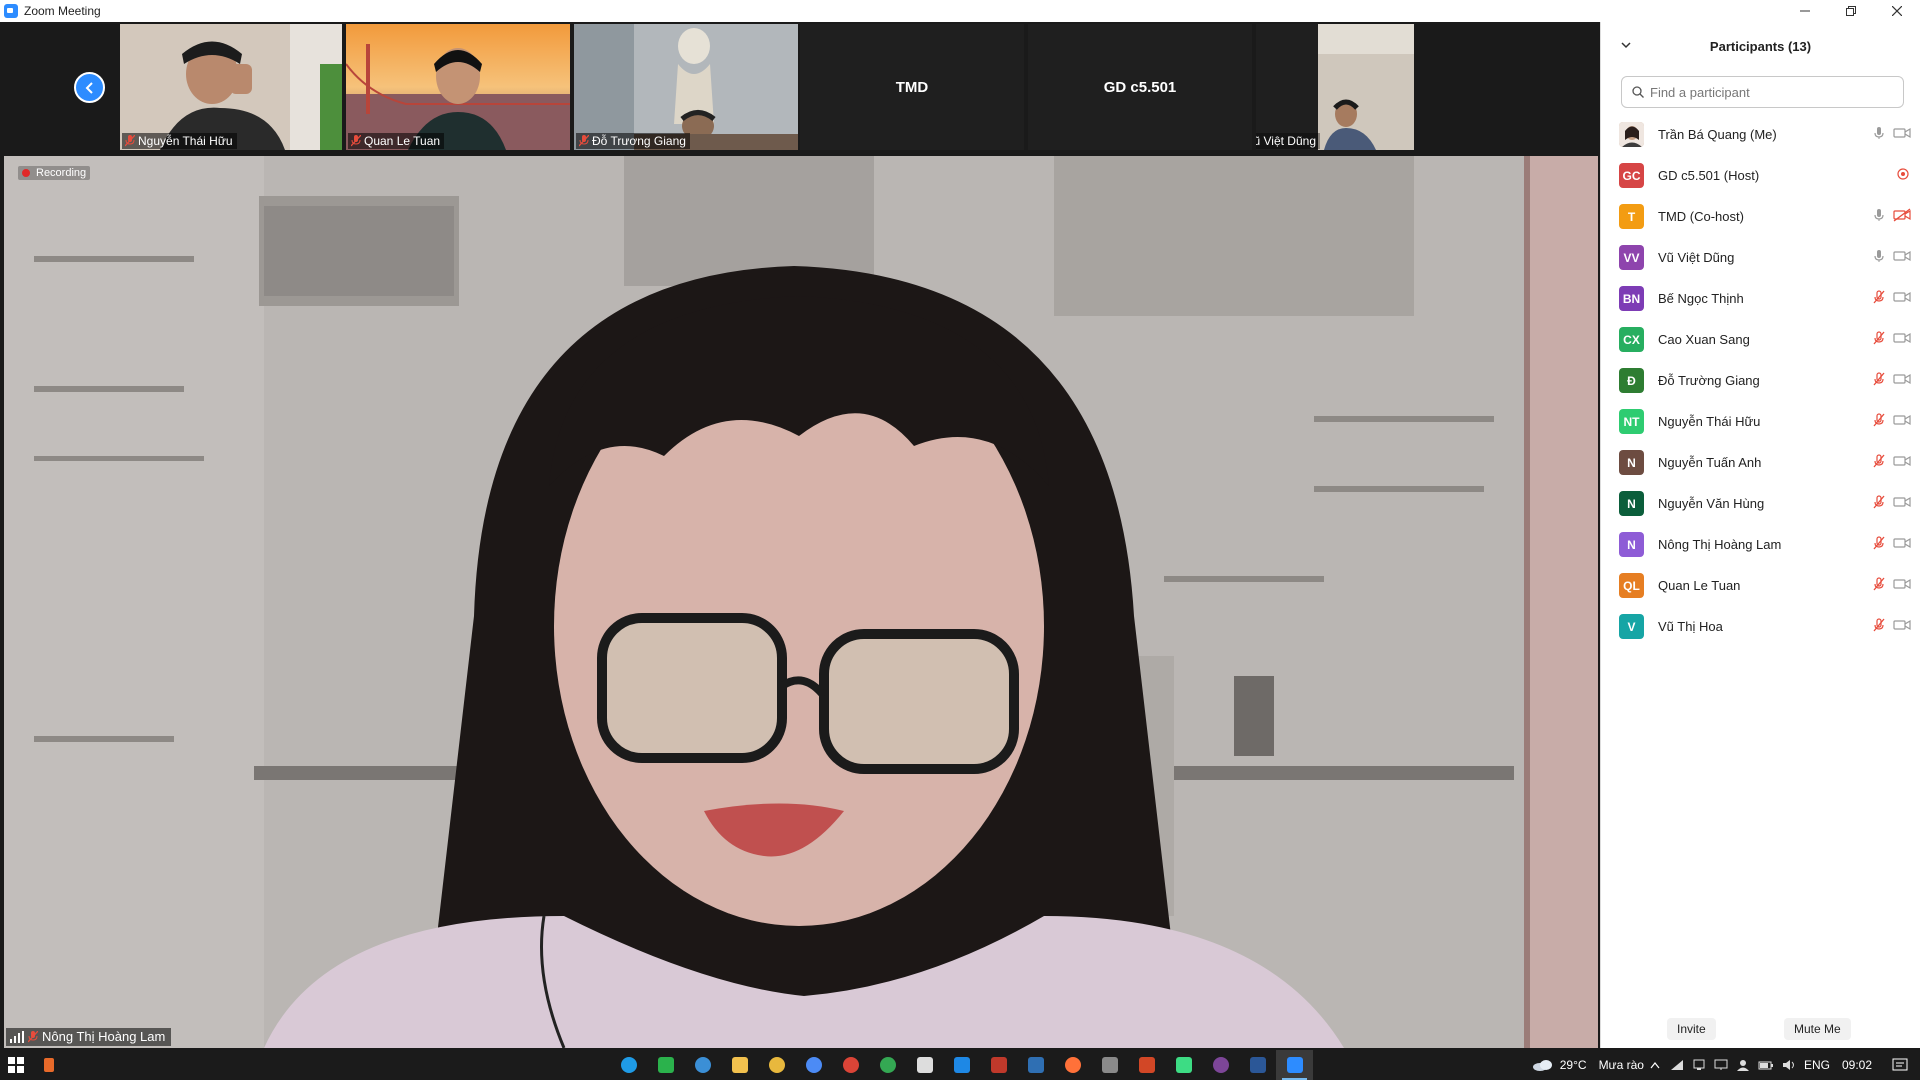  Describe the element at coordinates (1851, 11) in the screenshot. I see `restore-button` at that location.